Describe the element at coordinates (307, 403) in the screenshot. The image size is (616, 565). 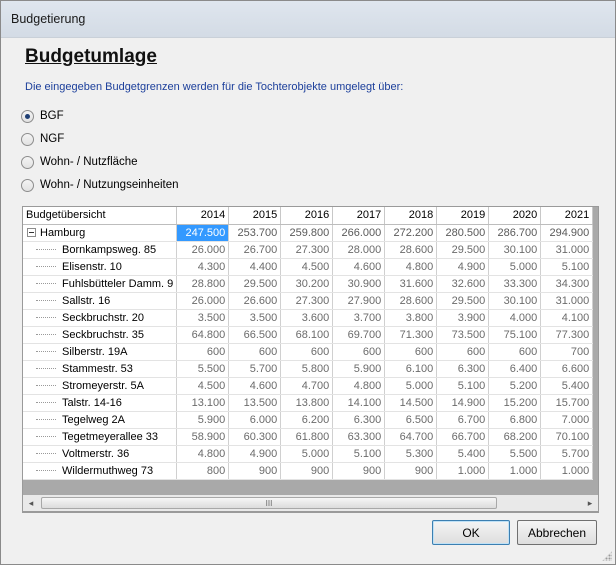
I see `budget-value-cell: 13.800` at that location.